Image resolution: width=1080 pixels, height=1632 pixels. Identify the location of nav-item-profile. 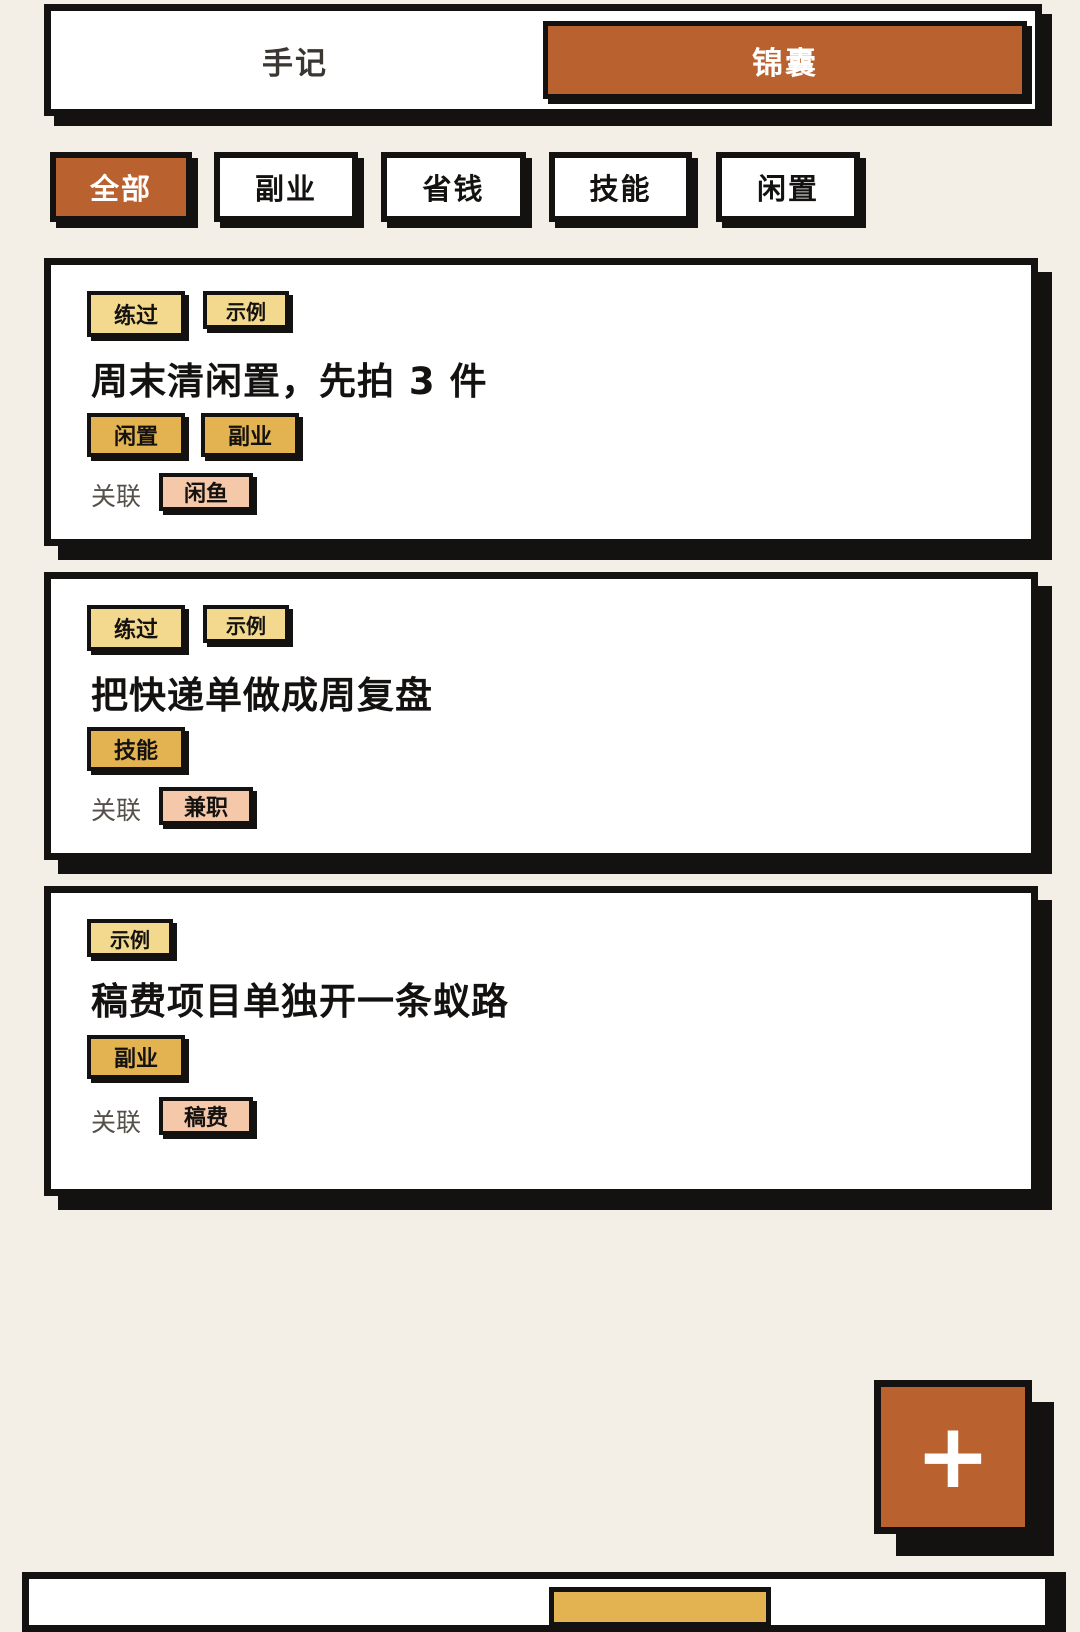
(904, 1605).